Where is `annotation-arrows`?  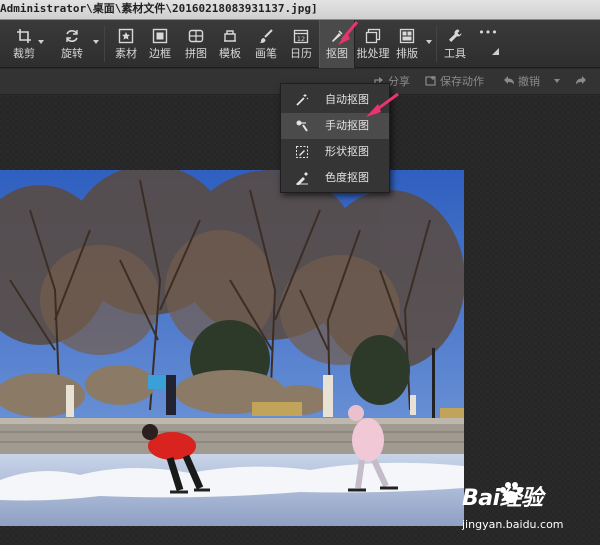 annotation-arrows is located at coordinates (368, 69).